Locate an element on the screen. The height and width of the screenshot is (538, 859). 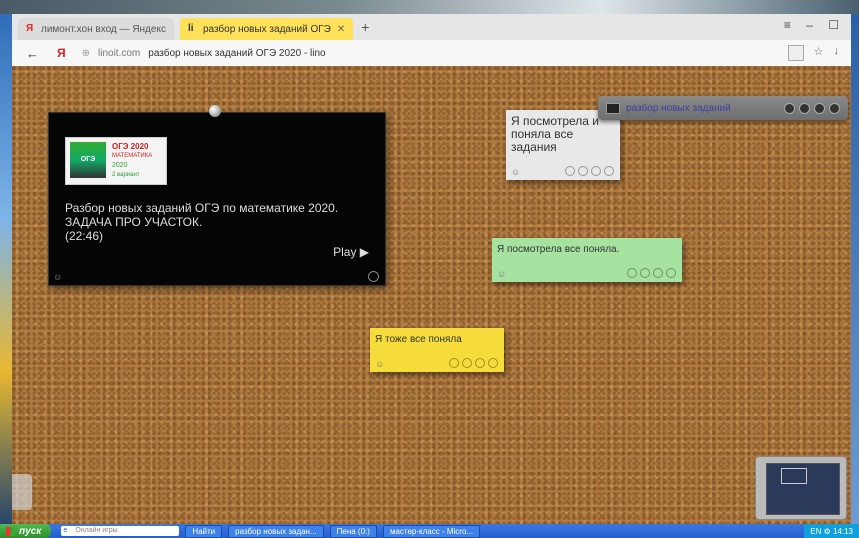
download-icon: ↓ is located at coordinates (837, 53).